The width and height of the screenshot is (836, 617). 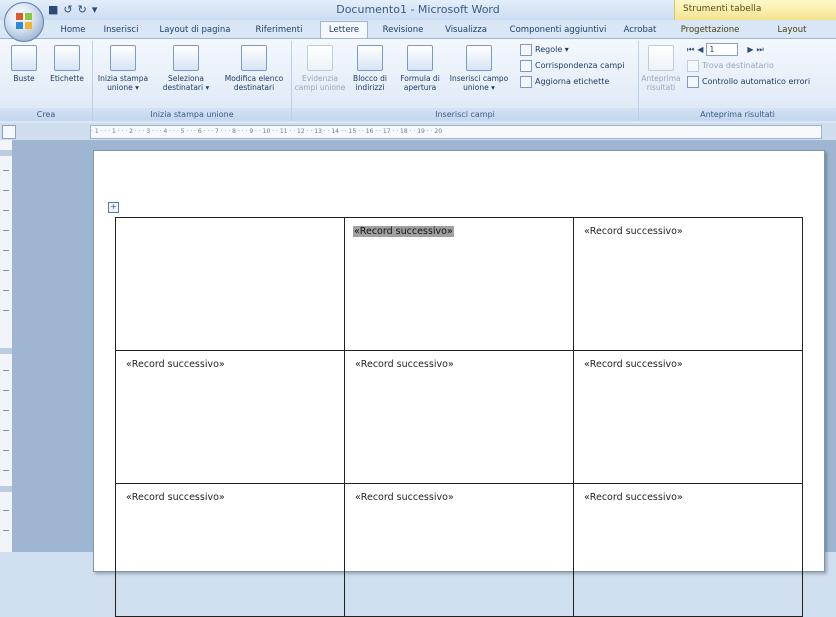 I want to click on address-block-icon, so click(x=370, y=58).